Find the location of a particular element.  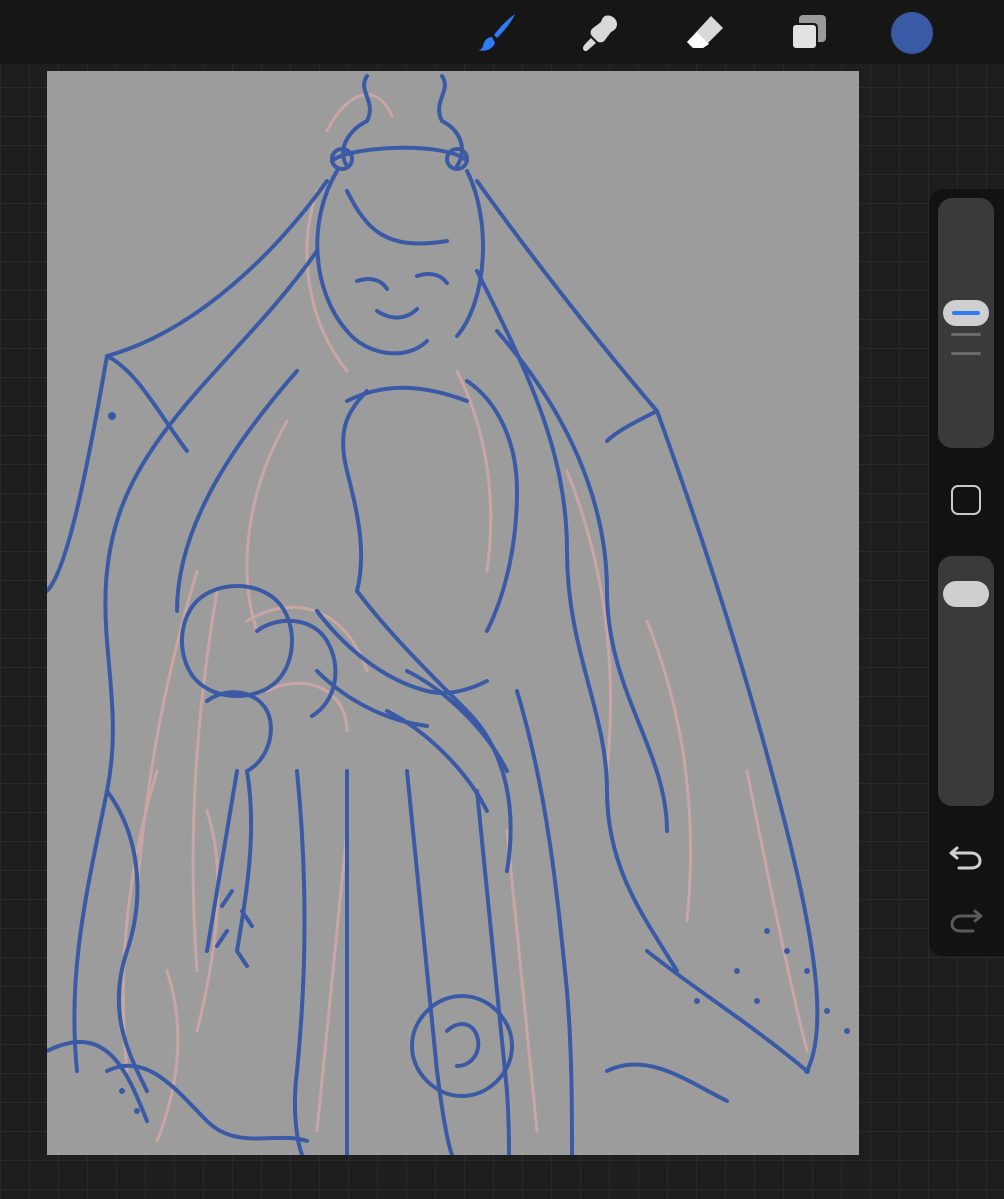

brush-tool-button is located at coordinates (497, 32).